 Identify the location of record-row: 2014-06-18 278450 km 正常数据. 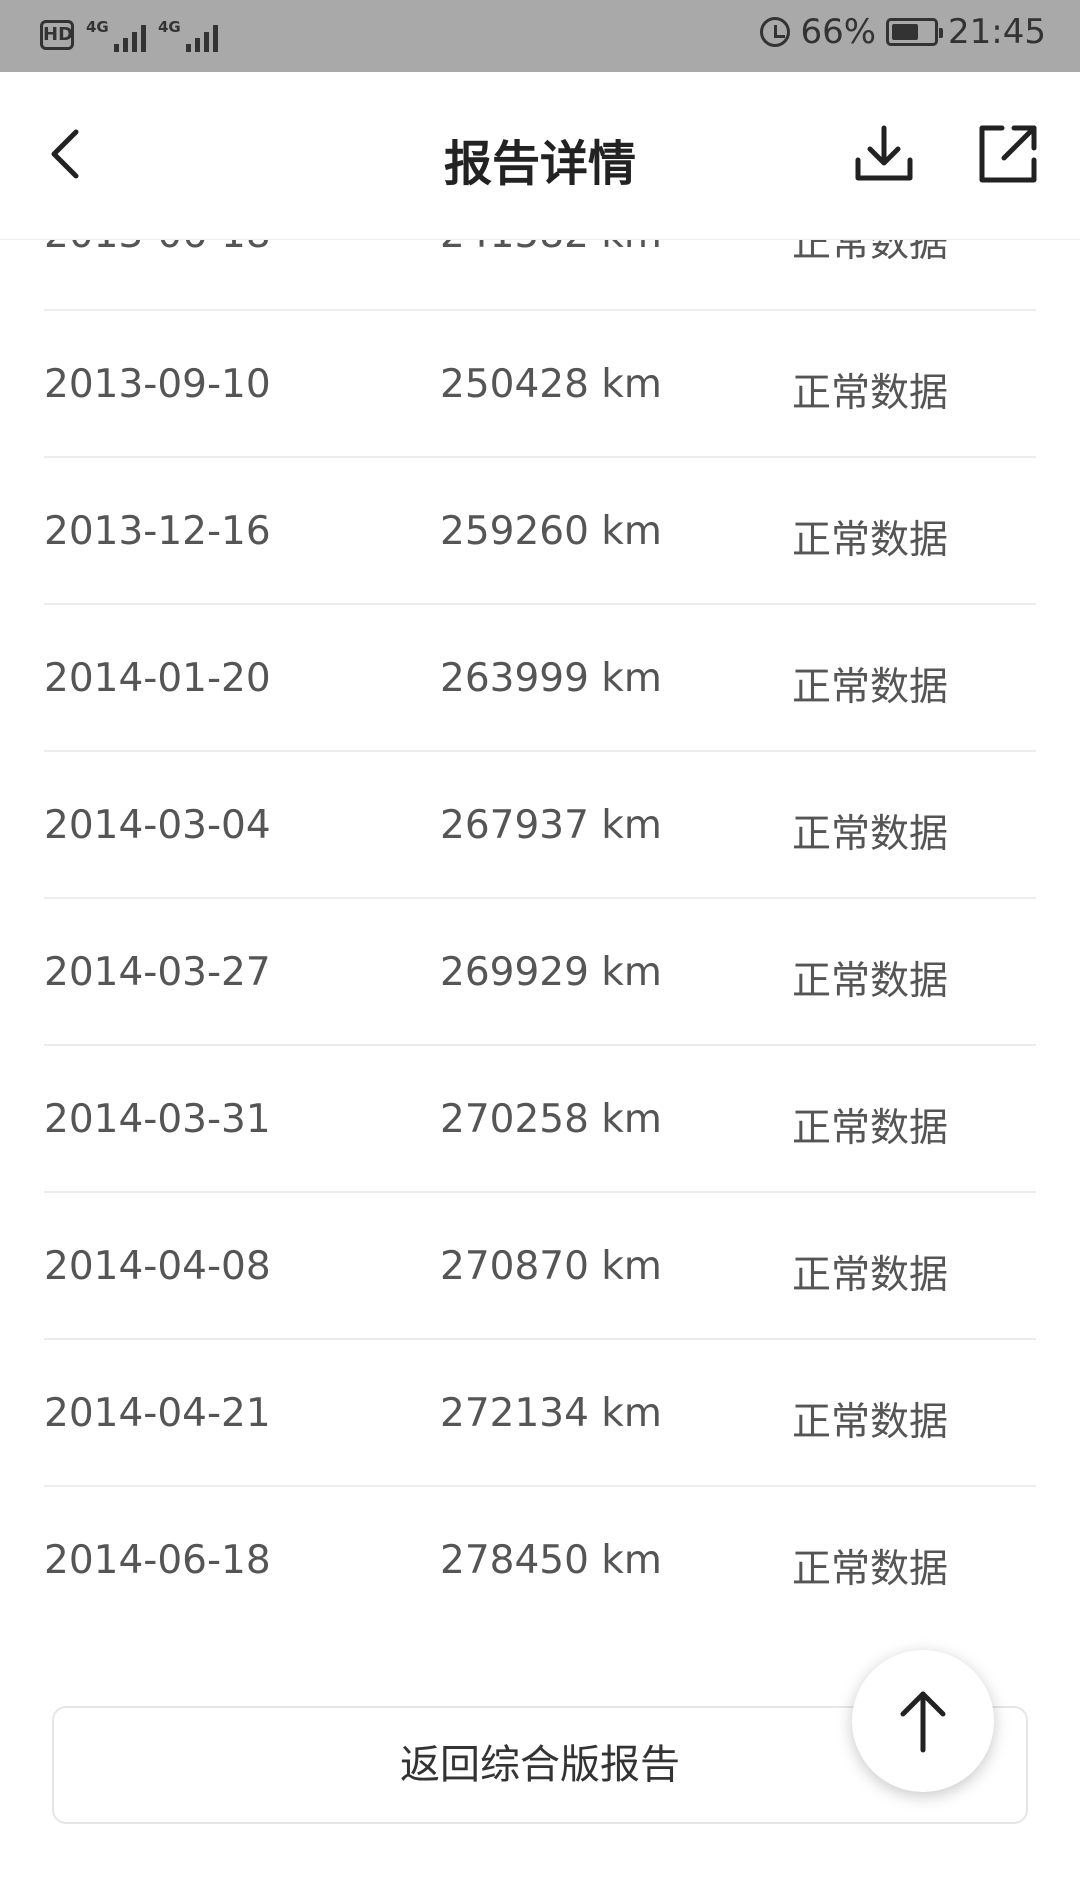
(540, 1560).